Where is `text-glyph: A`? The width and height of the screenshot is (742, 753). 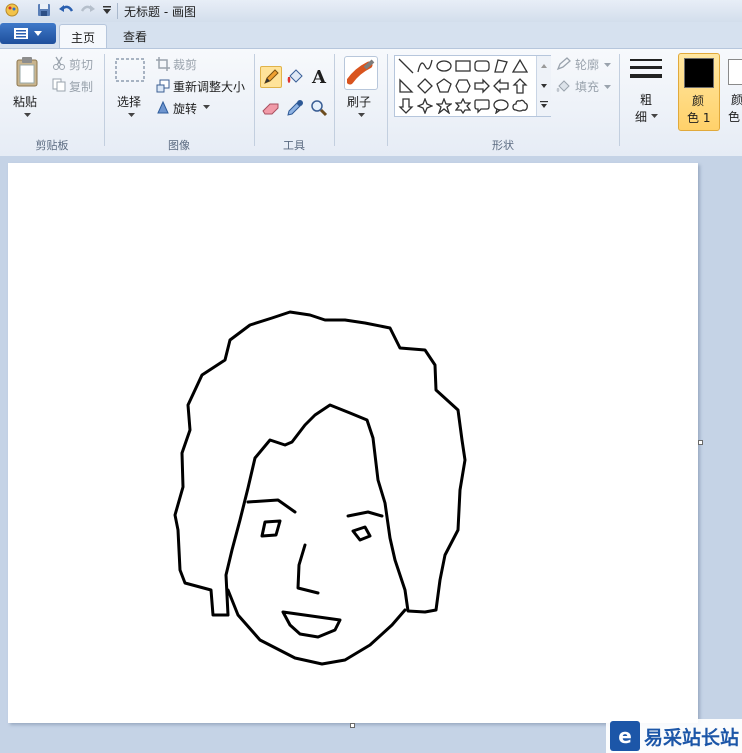
text-glyph: A is located at coordinates (319, 77).